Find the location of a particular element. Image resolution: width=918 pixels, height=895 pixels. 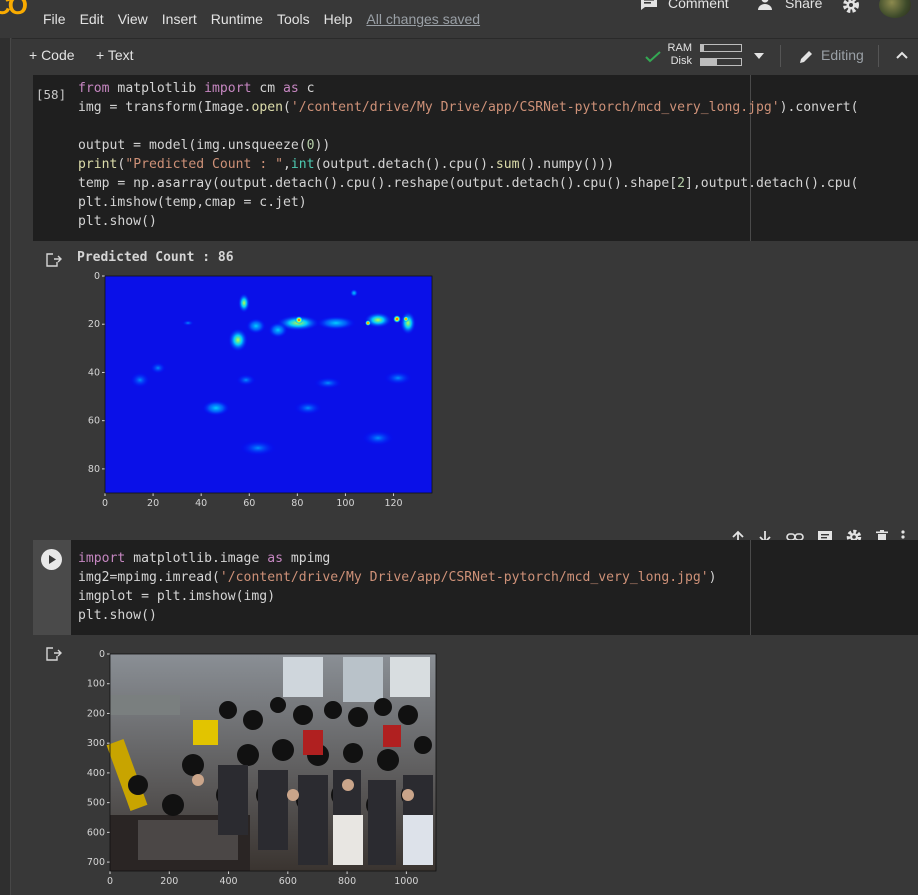

photo-y-tick-label: 400 is located at coordinates (96, 773).